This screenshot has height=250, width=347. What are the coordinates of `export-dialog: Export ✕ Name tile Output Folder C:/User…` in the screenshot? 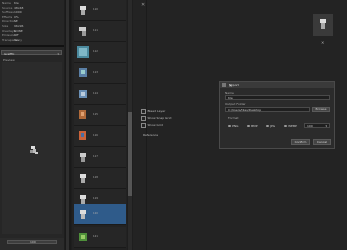 It's located at (277, 115).